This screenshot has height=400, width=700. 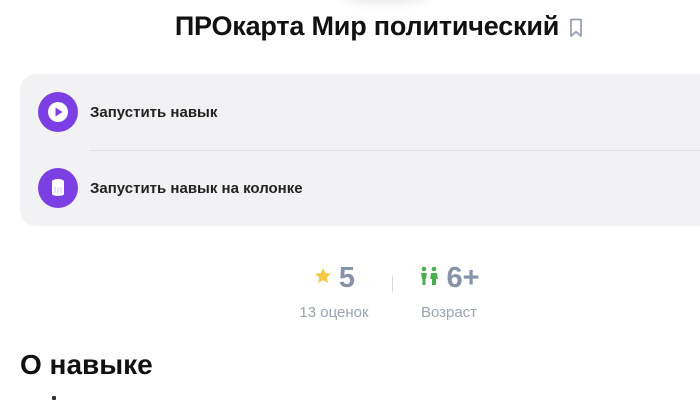 What do you see at coordinates (323, 278) in the screenshot?
I see `star-icon` at bounding box center [323, 278].